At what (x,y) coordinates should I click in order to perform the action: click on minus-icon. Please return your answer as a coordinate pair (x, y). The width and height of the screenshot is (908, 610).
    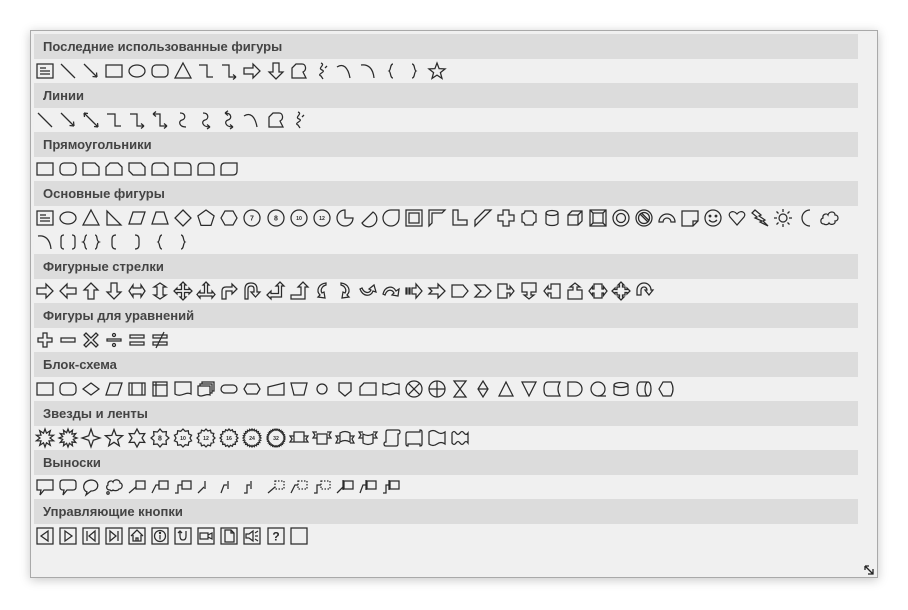
    Looking at the image, I should click on (68, 340).